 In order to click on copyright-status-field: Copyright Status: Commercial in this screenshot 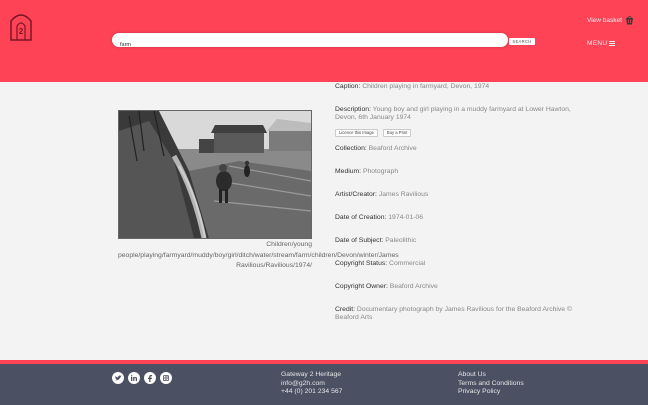, I will do `click(460, 264)`.